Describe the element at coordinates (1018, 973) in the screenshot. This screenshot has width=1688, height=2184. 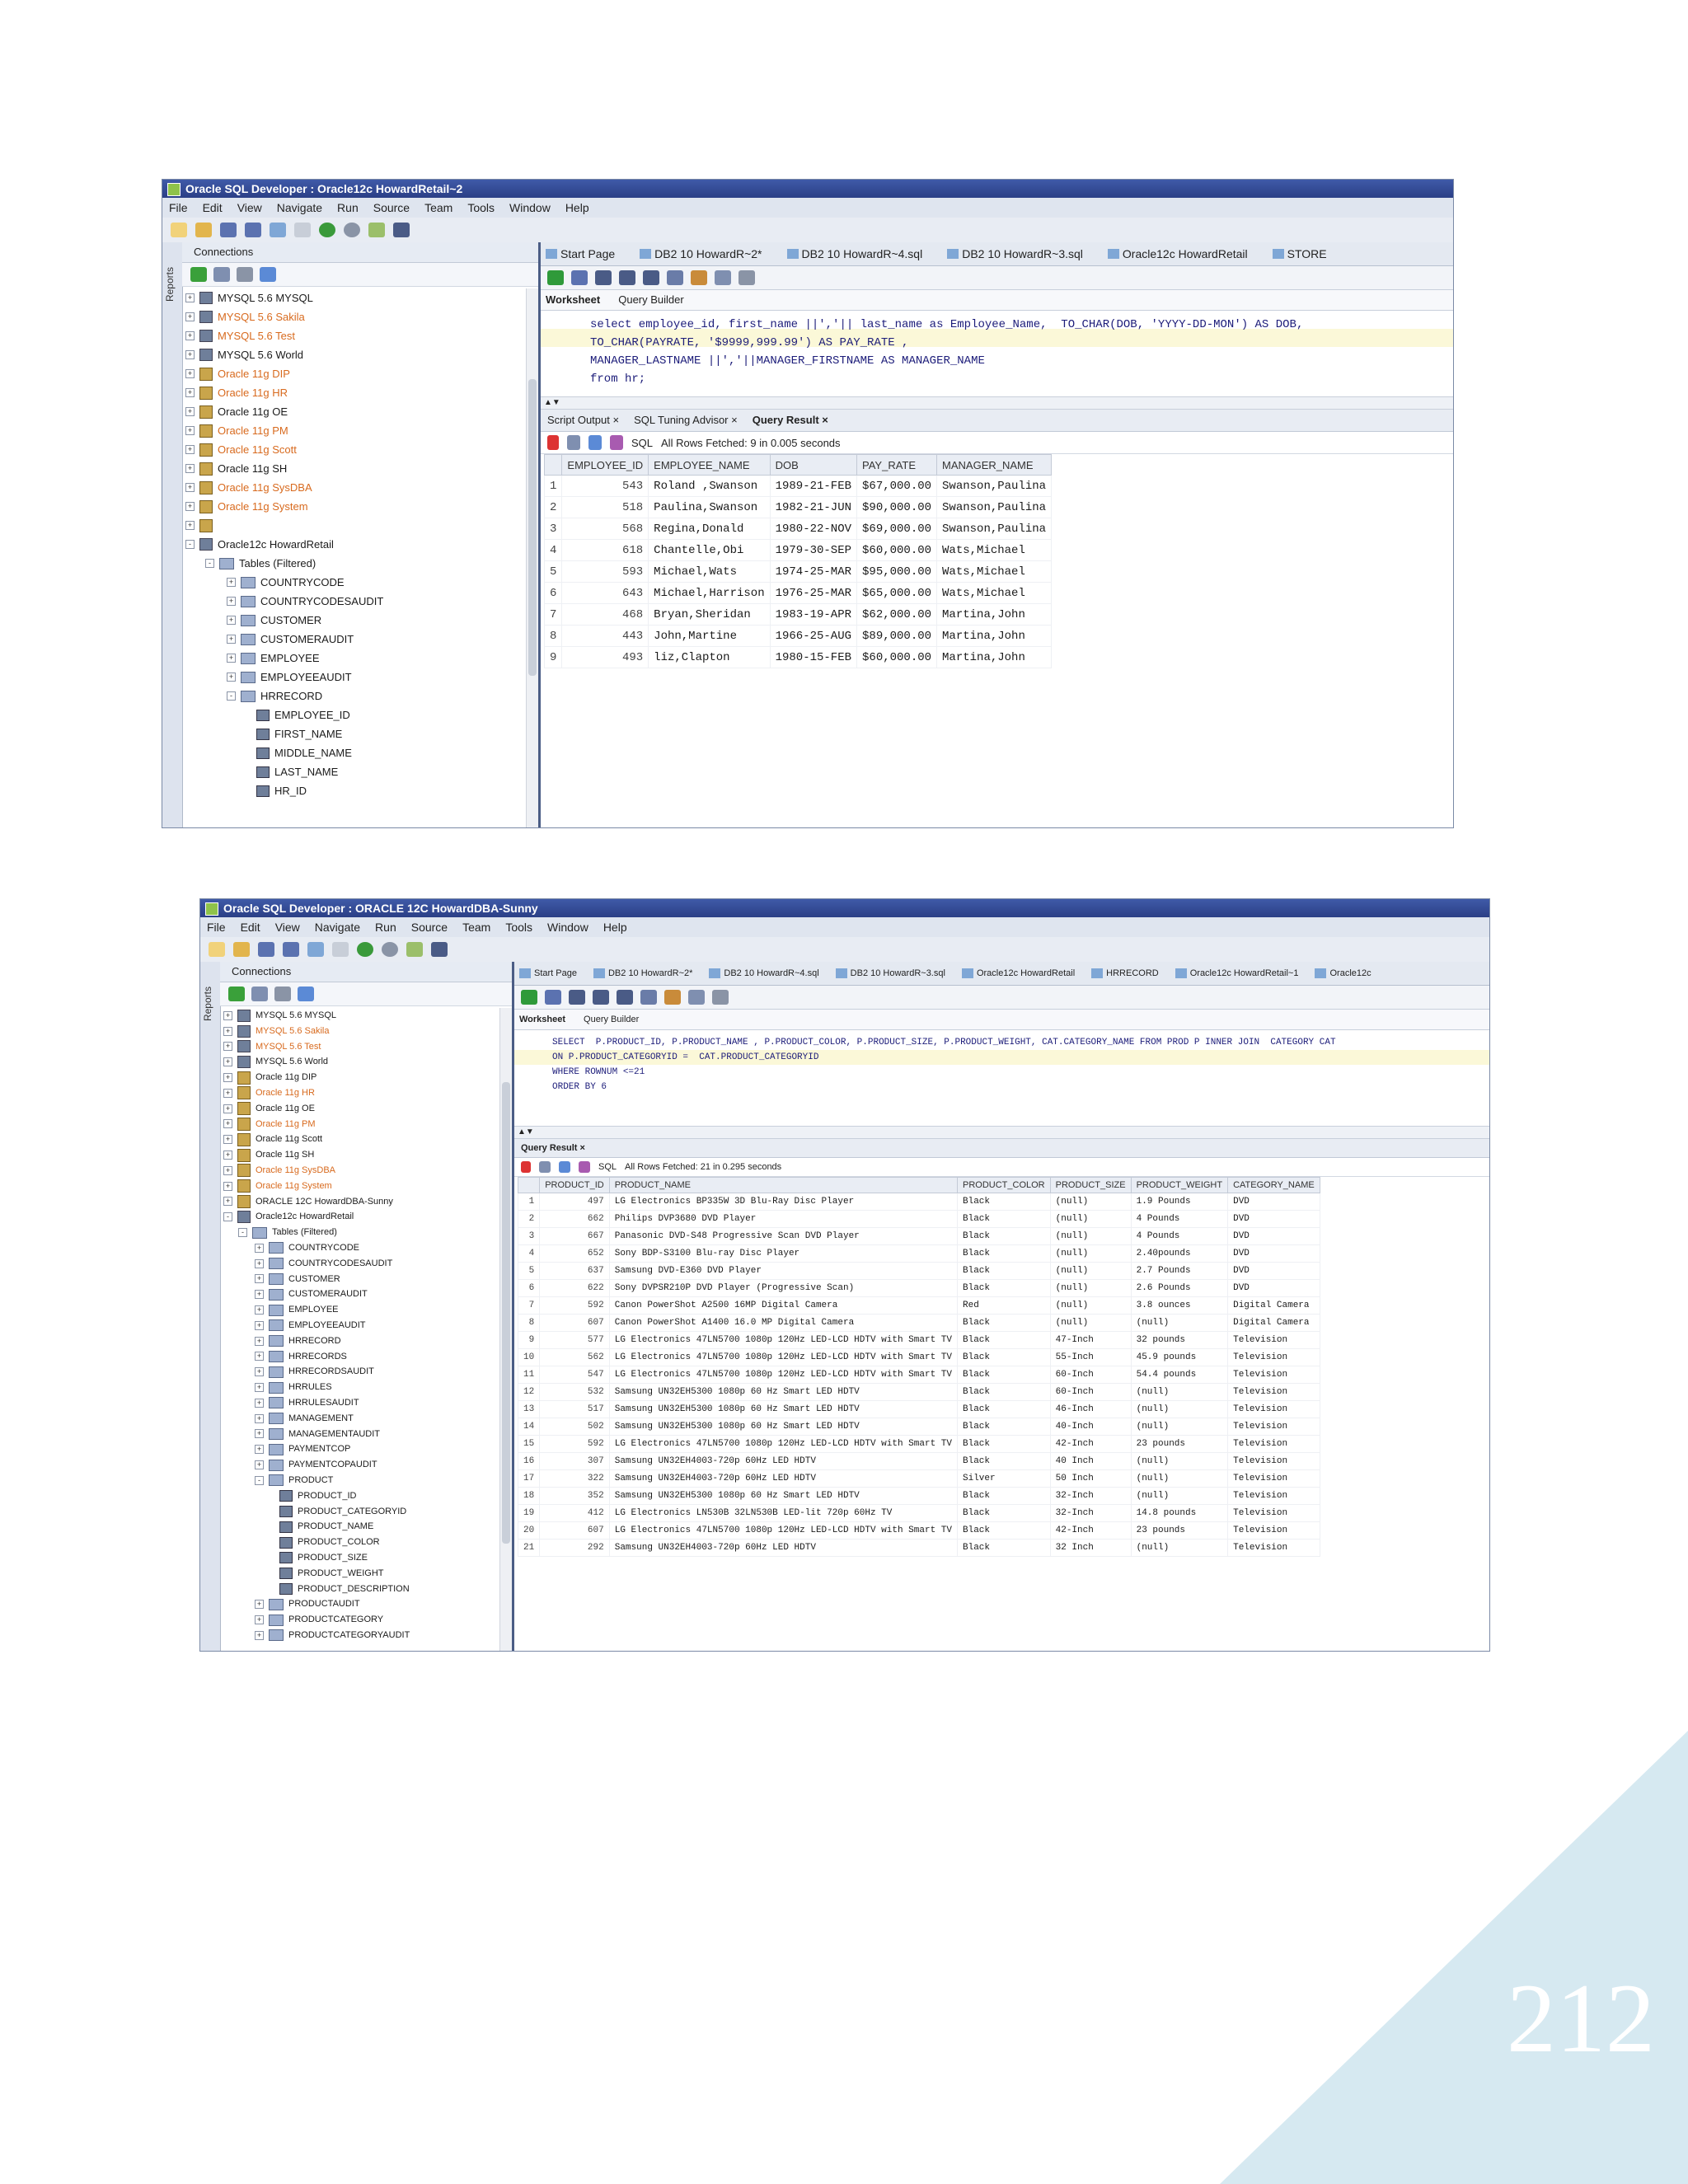
I see `document-tab: Oracle12c HowardRetail` at that location.